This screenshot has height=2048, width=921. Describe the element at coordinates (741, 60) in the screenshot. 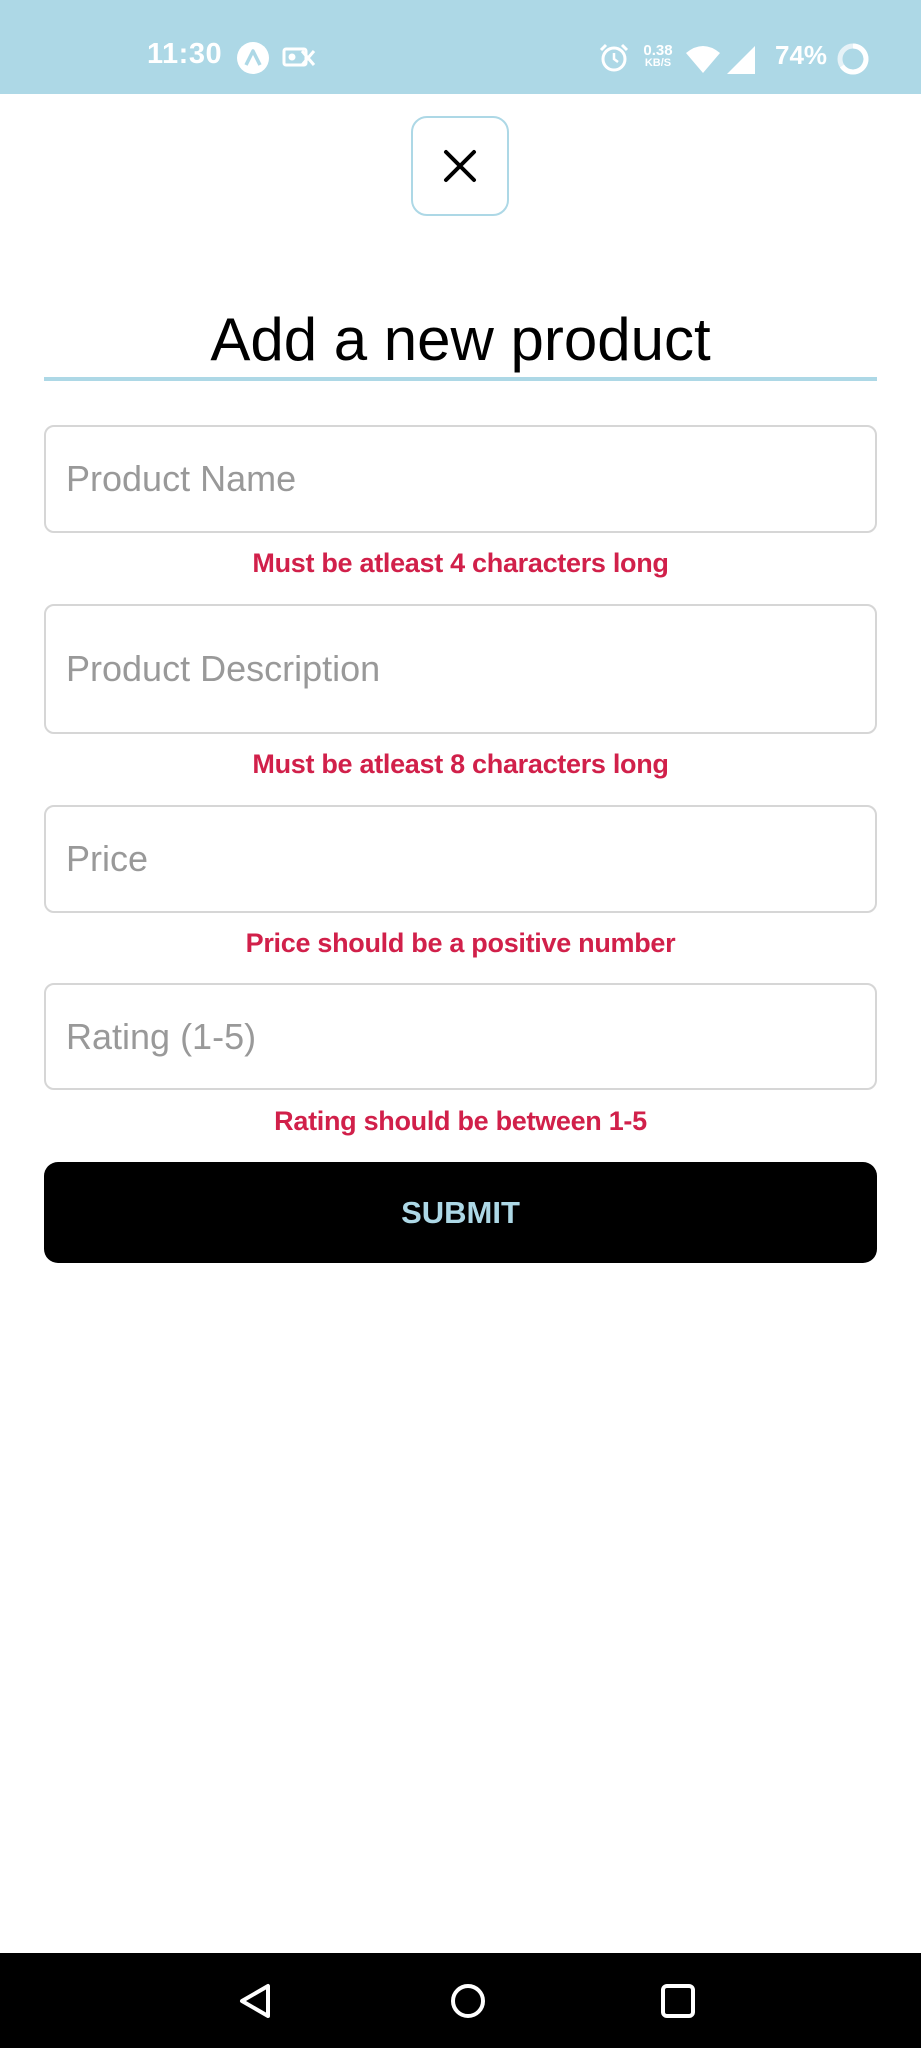

I see `signal-icon` at that location.